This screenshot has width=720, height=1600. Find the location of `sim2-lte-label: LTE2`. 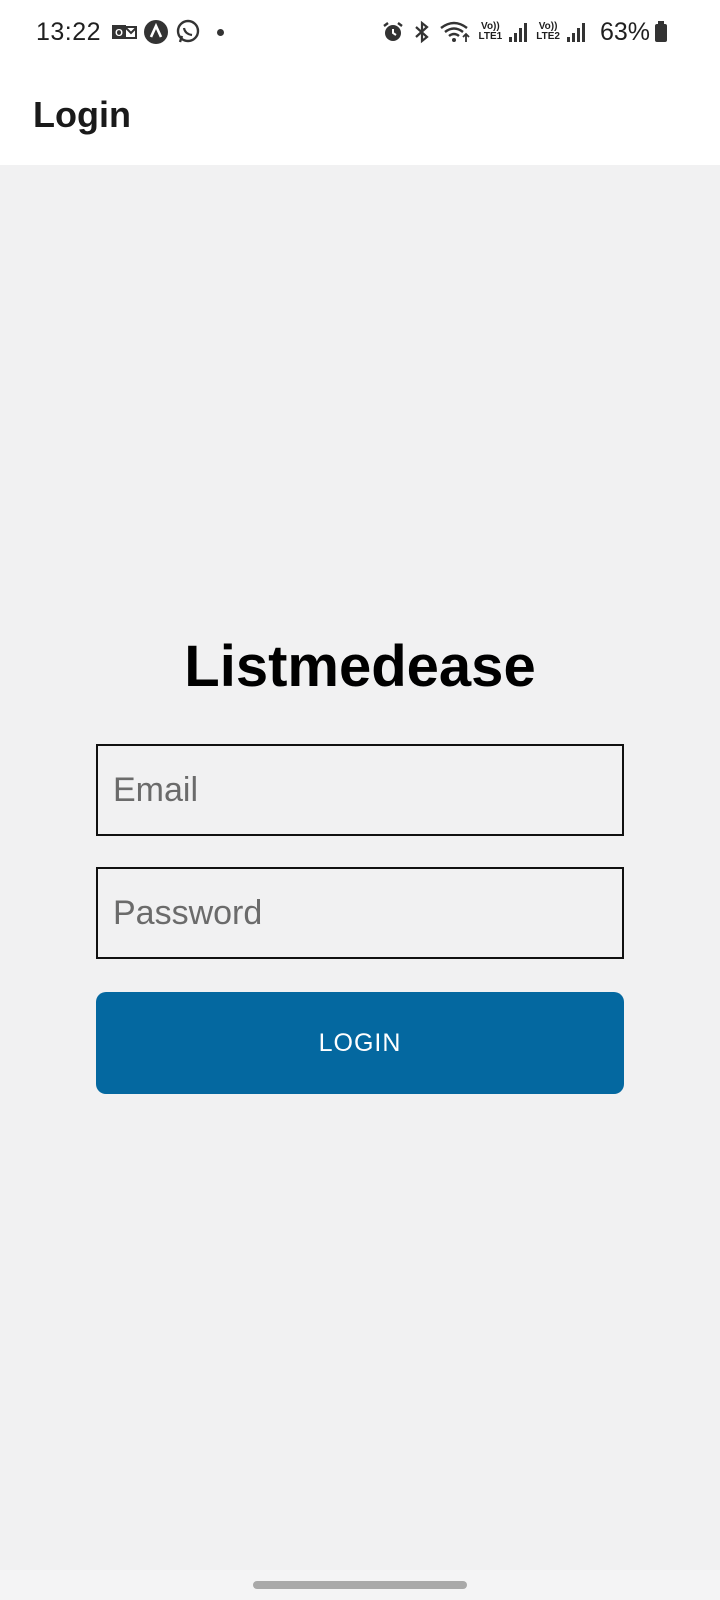

sim2-lte-label: LTE2 is located at coordinates (548, 36).